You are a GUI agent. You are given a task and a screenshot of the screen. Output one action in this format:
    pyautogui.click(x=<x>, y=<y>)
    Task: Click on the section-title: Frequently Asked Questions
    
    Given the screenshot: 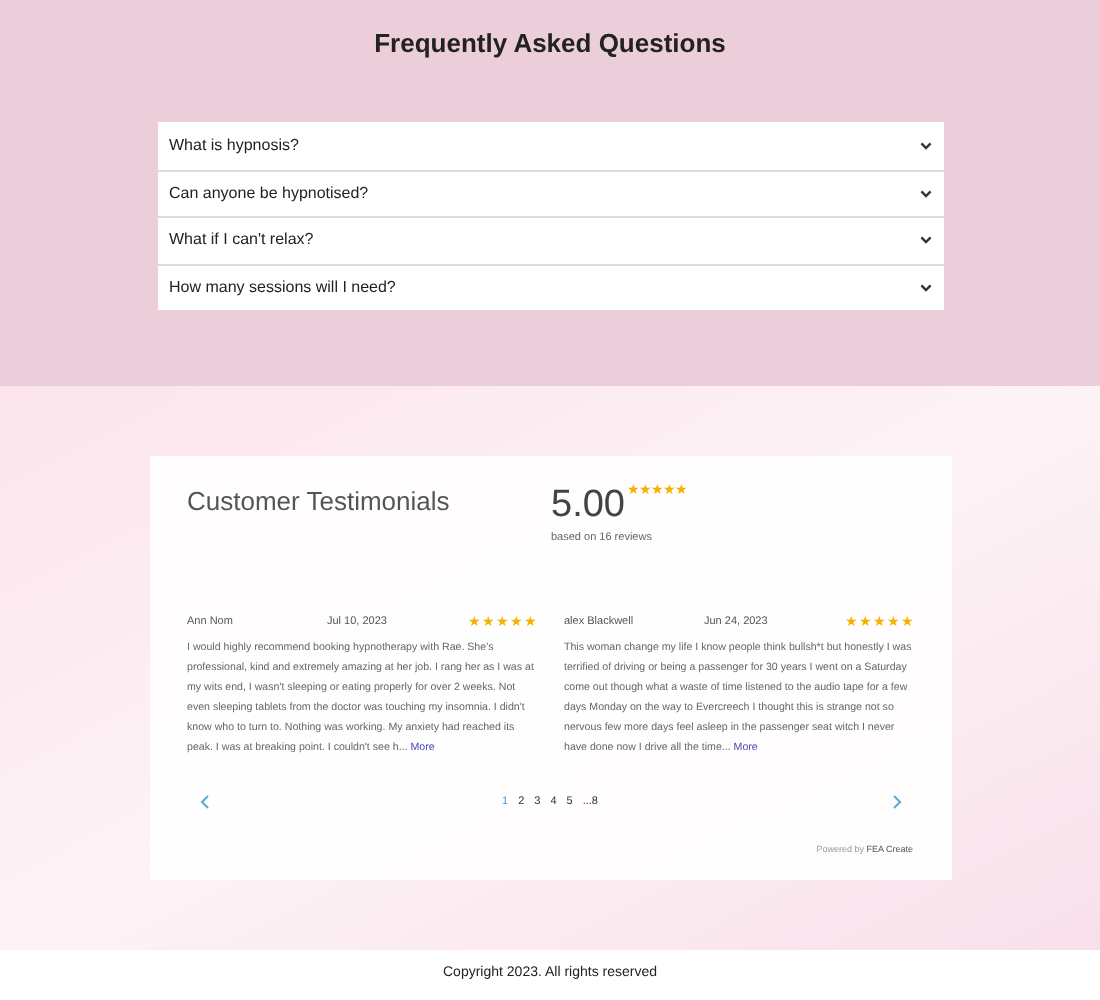 What is the action you would take?
    pyautogui.click(x=550, y=44)
    